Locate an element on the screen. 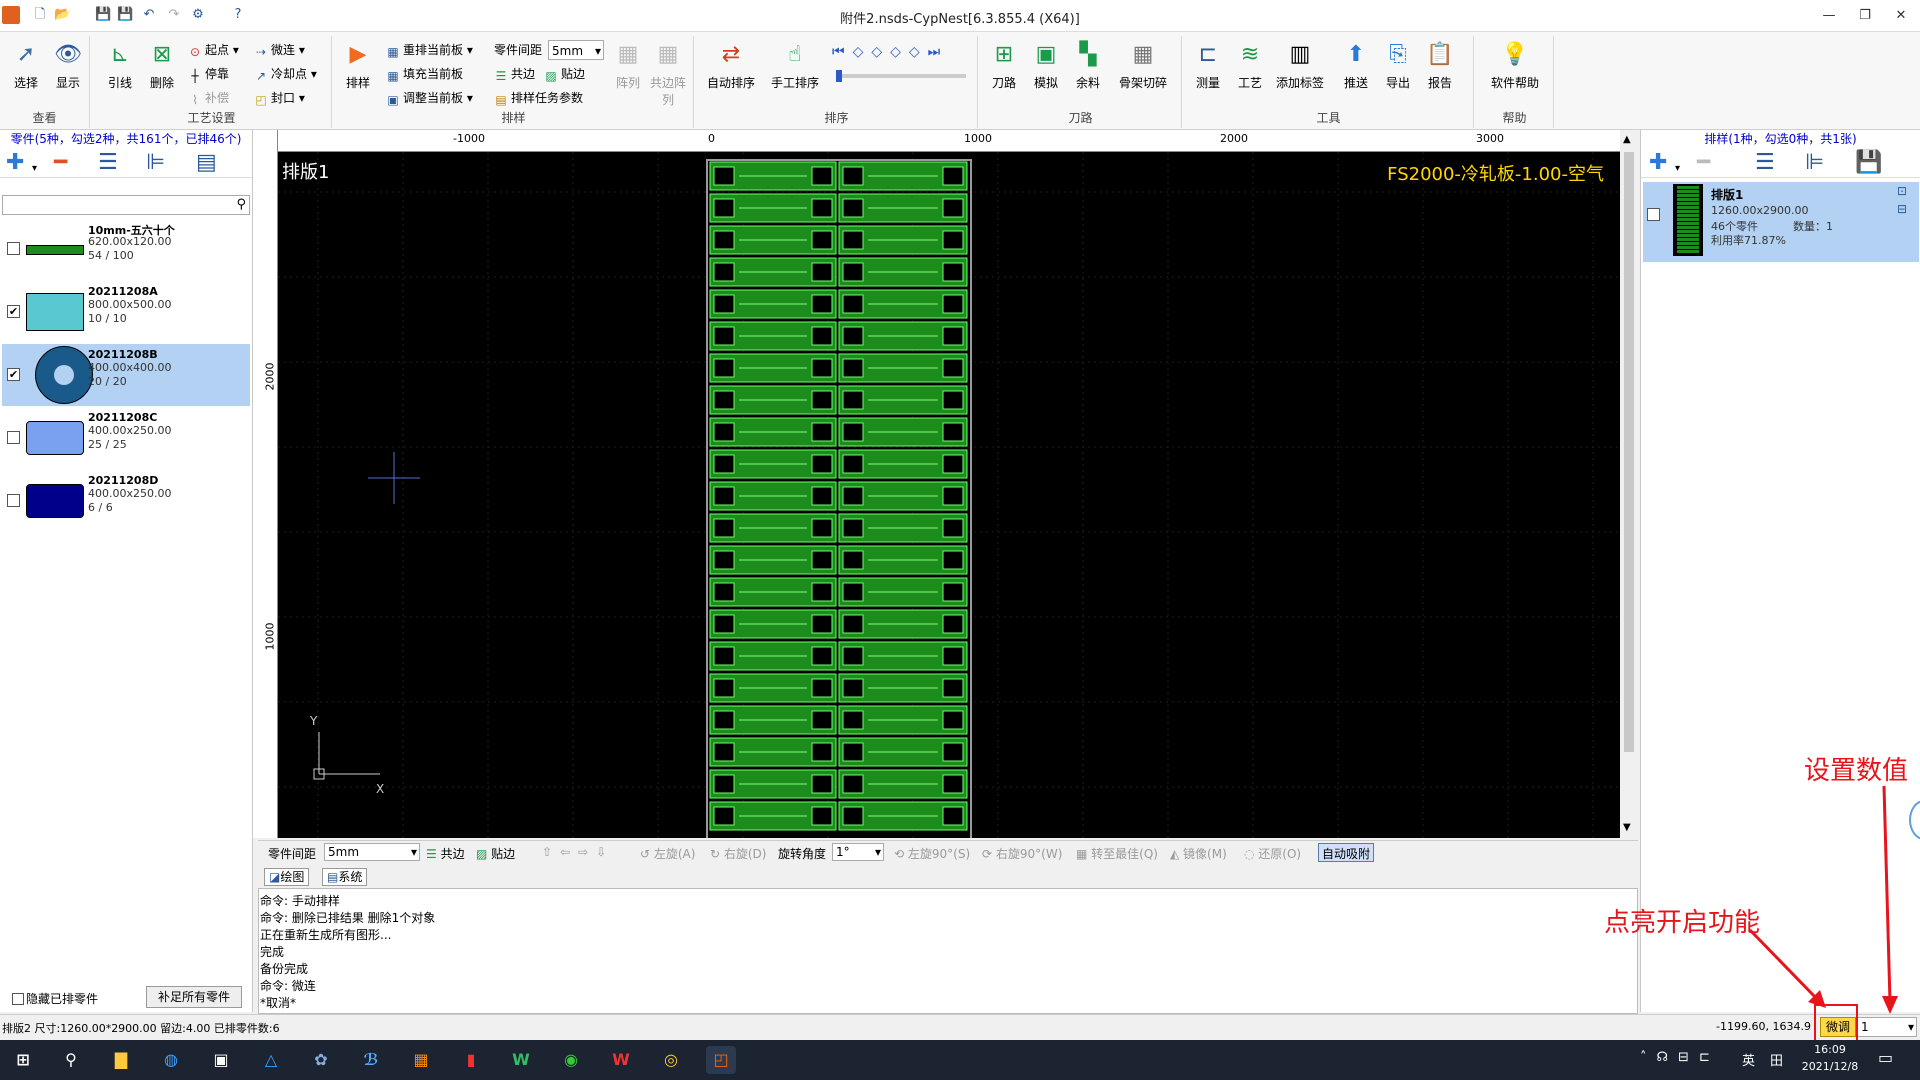  fill-sheet-button: ▦ 填充当前板 is located at coordinates (424, 74).